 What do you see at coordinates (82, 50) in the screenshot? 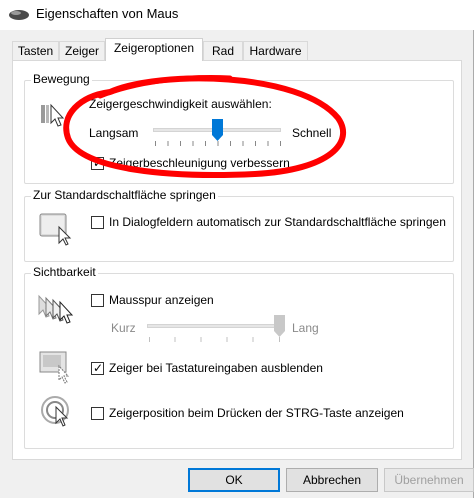
I see `tab-zeiger: Zeiger` at bounding box center [82, 50].